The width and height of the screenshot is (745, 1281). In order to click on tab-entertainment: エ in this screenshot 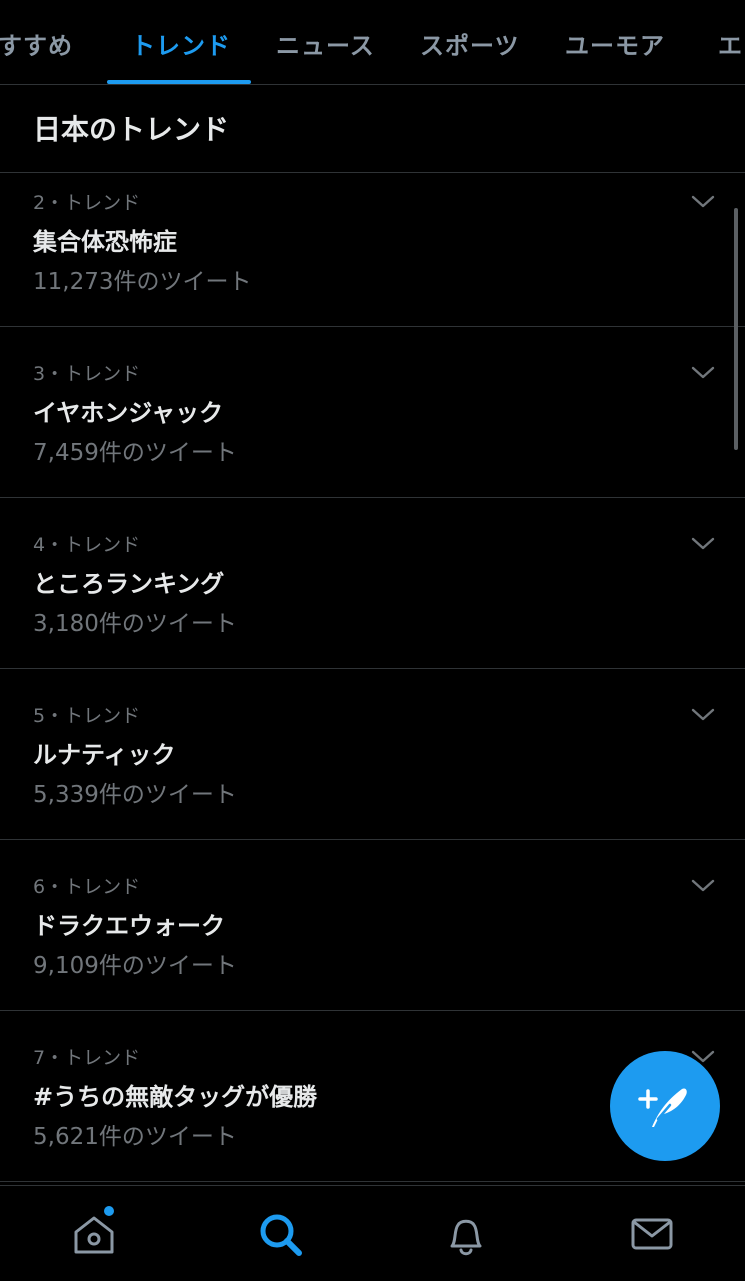, I will do `click(730, 43)`.